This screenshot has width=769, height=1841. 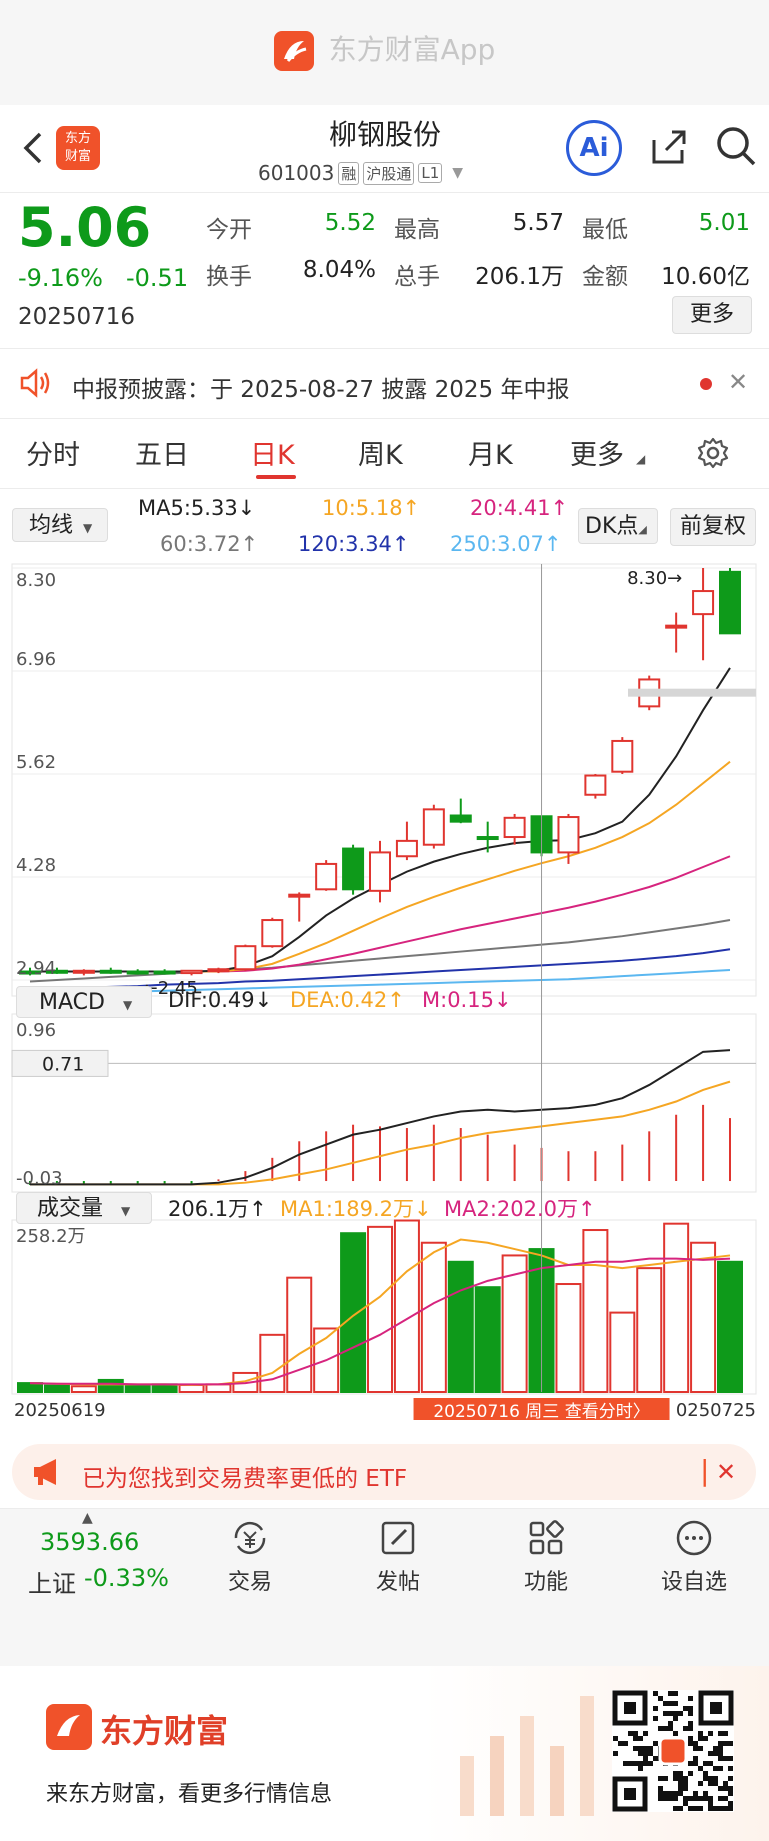 What do you see at coordinates (126, 1578) in the screenshot?
I see `index-change: -0.33%` at bounding box center [126, 1578].